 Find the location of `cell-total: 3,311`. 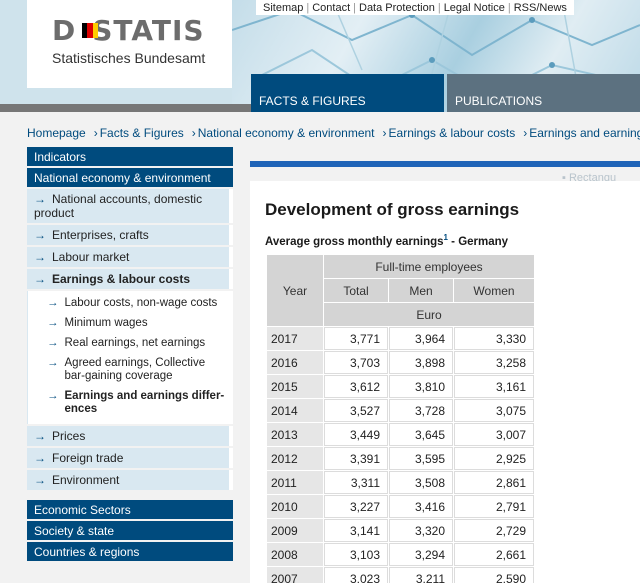

cell-total: 3,311 is located at coordinates (356, 482).